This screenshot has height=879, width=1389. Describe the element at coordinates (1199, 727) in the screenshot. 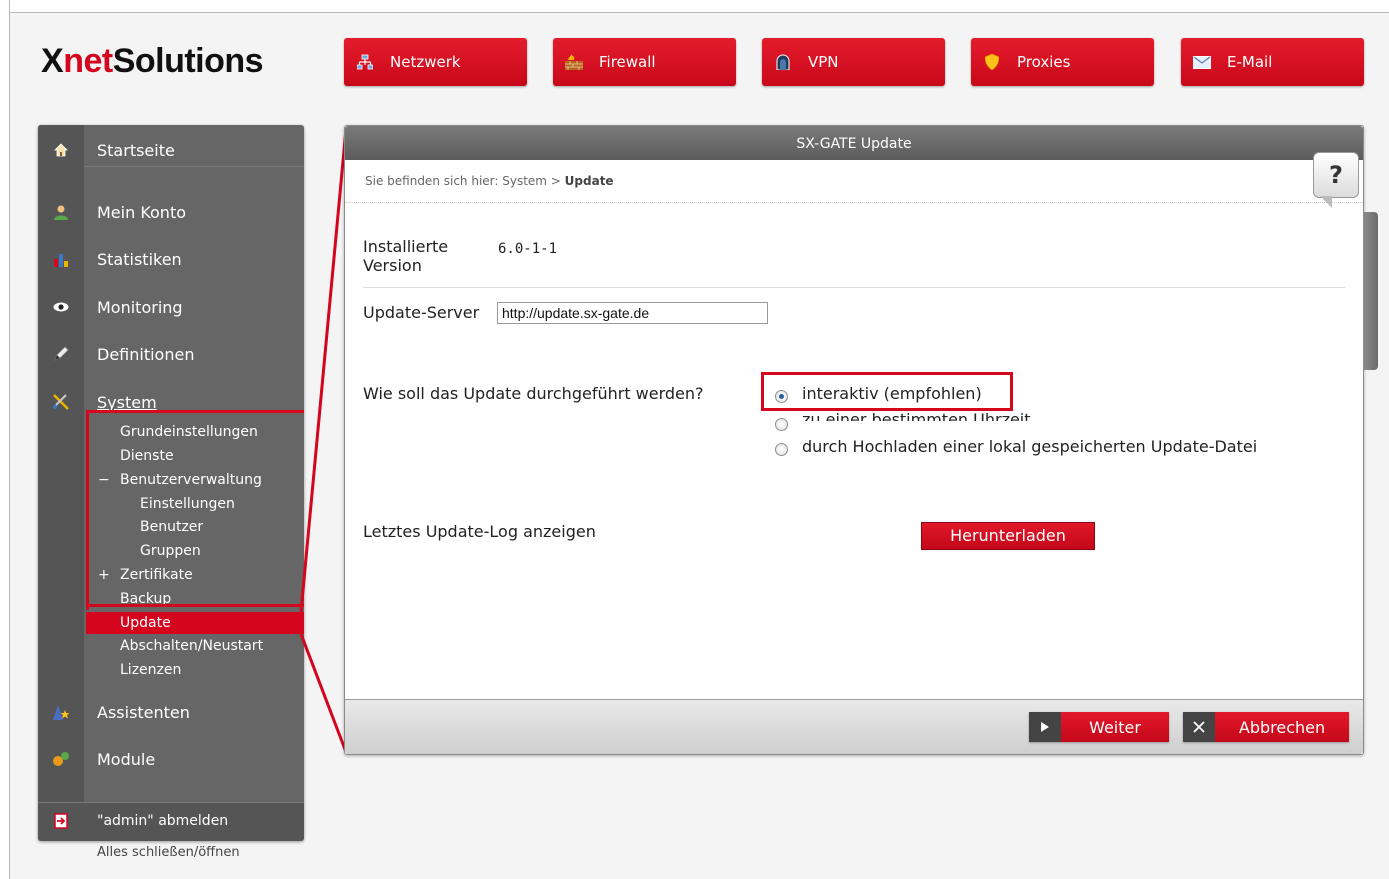

I see `close-icon` at that location.